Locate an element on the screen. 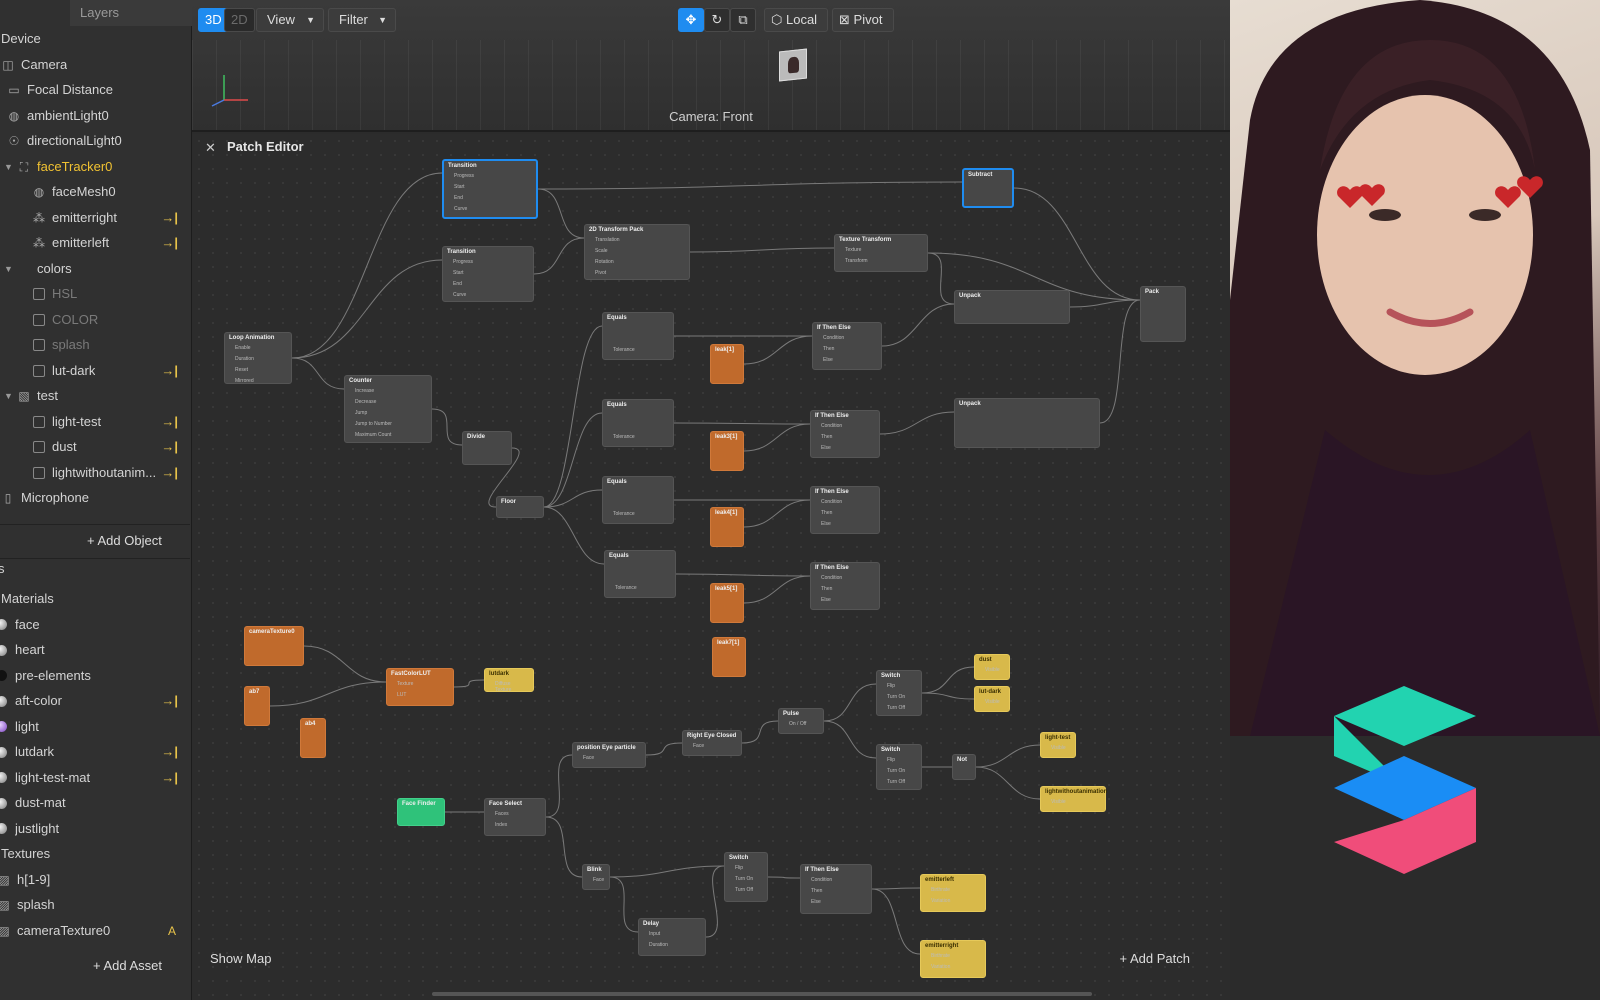  scene-item: HSL is located at coordinates (95, 294).